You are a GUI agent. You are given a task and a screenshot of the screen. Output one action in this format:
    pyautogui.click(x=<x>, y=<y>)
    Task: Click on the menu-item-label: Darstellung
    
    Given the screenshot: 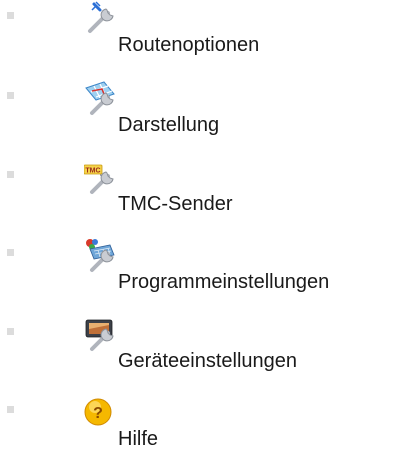 What is the action you would take?
    pyautogui.click(x=169, y=125)
    